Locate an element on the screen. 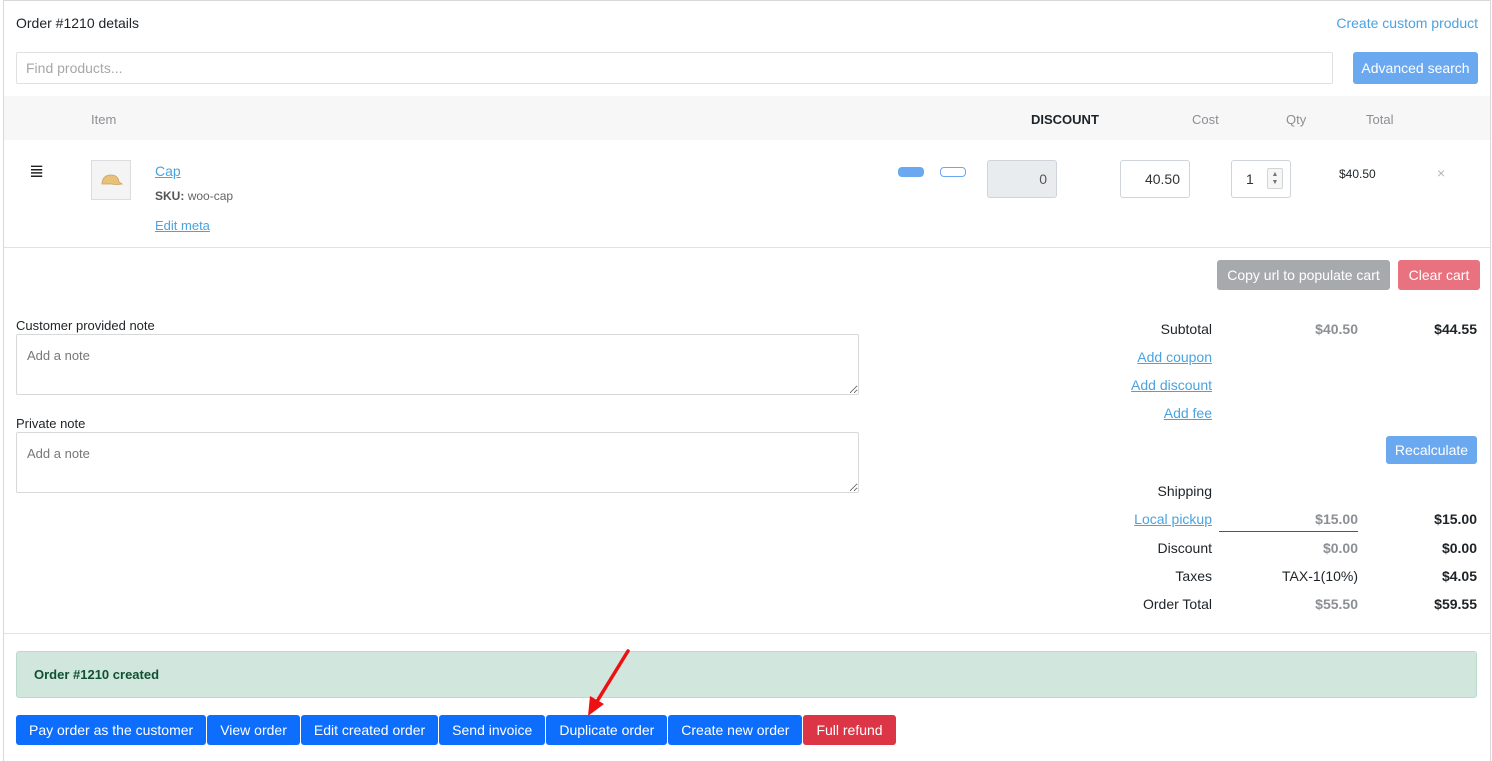  shipping-underline is located at coordinates (1288, 531).